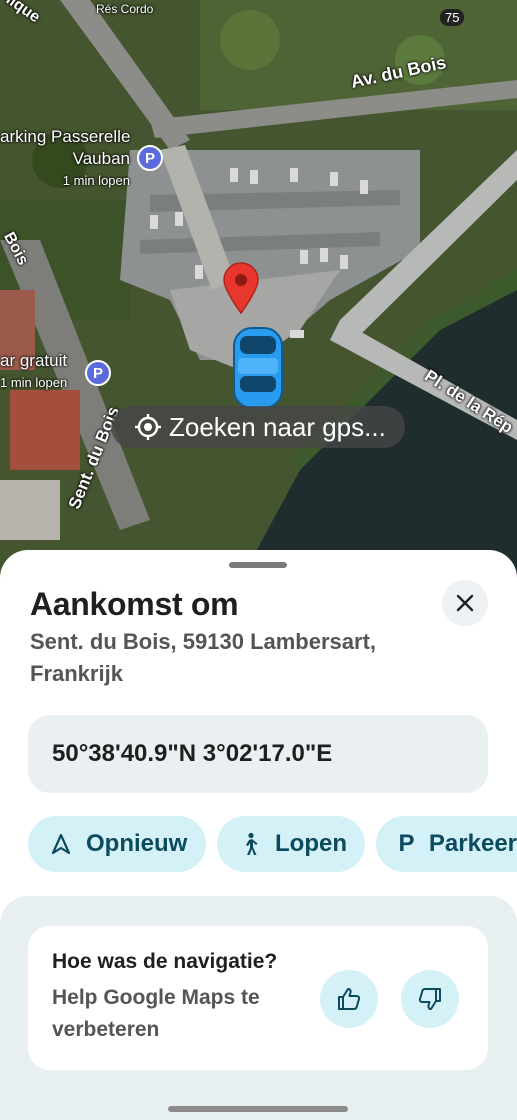  What do you see at coordinates (156, 1013) in the screenshot?
I see `feedback-subtitle: Help Google Maps te verbeteren` at bounding box center [156, 1013].